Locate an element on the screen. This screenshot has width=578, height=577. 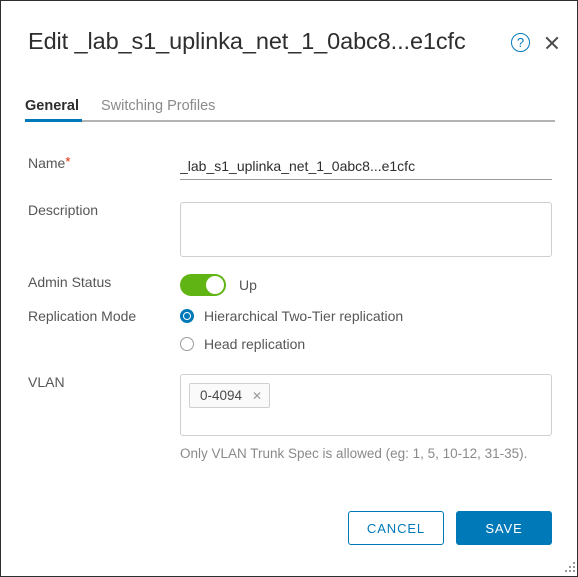
radio-label: Hierarchical Two-Tier replication is located at coordinates (304, 316).